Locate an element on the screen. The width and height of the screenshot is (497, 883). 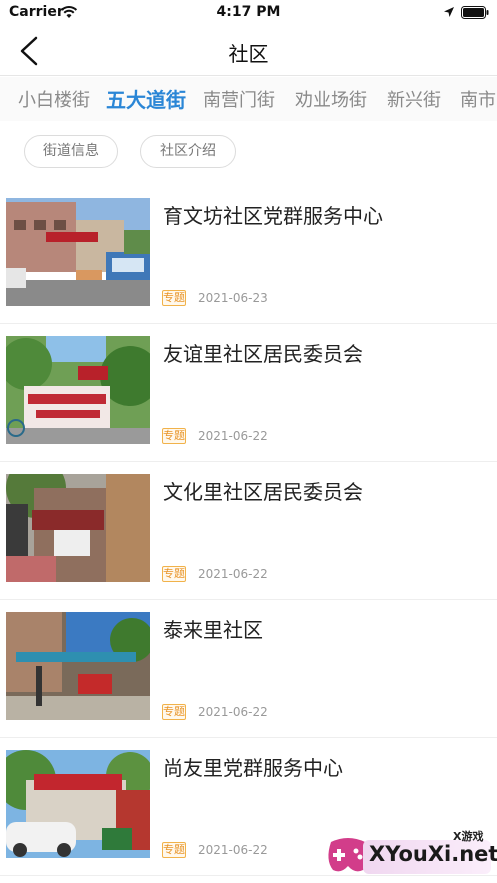
street-info-button: 街道信息 is located at coordinates (71, 151).